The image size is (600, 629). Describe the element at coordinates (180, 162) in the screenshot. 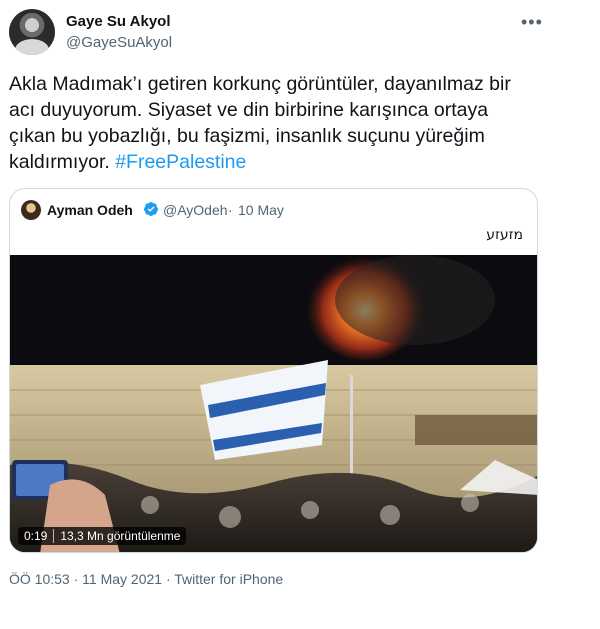

I see `hashtag-link: #FreePalestine` at that location.